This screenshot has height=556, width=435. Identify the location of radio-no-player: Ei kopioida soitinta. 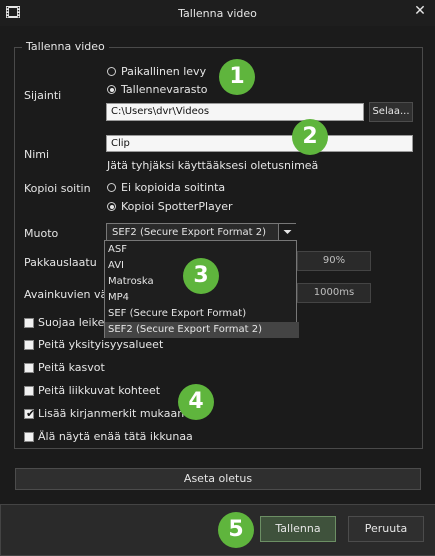
(177, 188).